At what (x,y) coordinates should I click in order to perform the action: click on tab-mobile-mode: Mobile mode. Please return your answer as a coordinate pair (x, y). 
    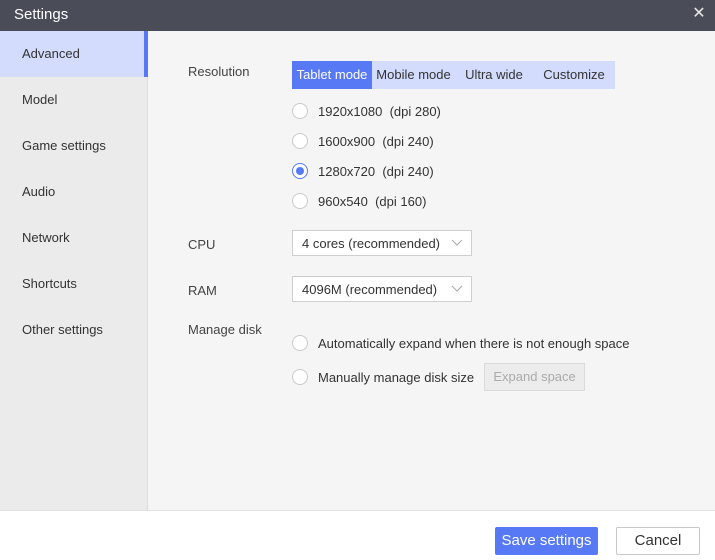
    Looking at the image, I should click on (413, 75).